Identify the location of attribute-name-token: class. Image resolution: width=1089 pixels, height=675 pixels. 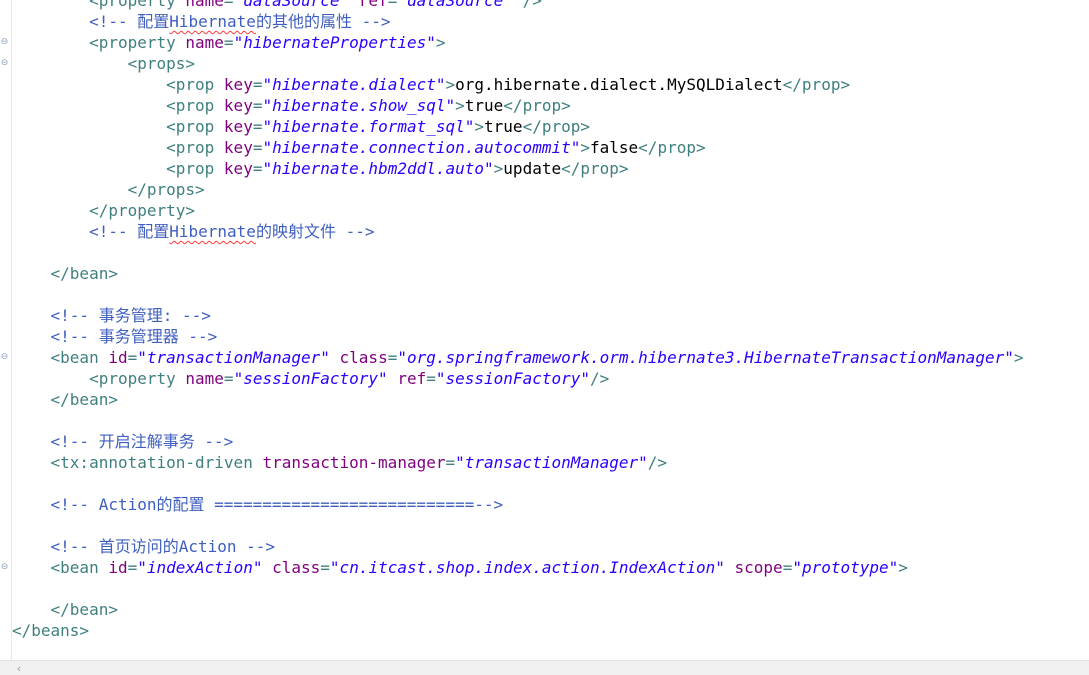
(296, 567).